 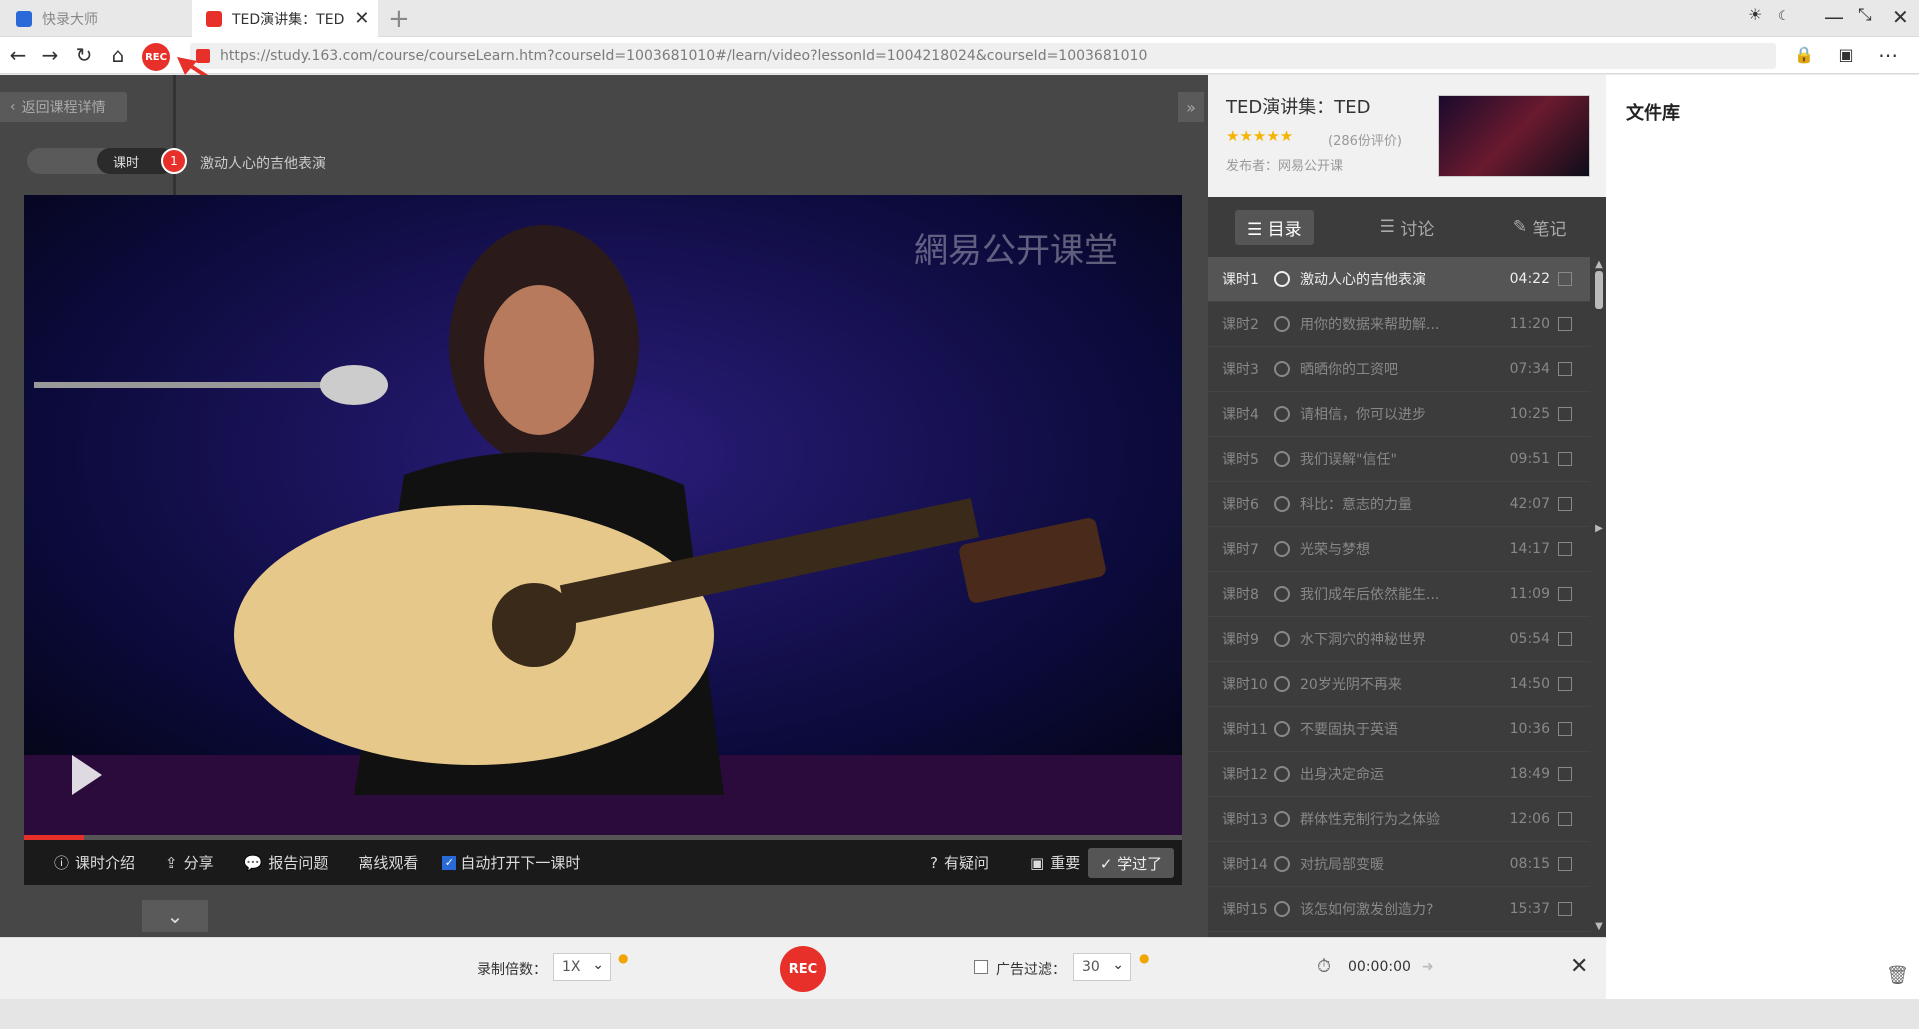 I want to click on speed-select: 1X ⌄, so click(x=582, y=967).